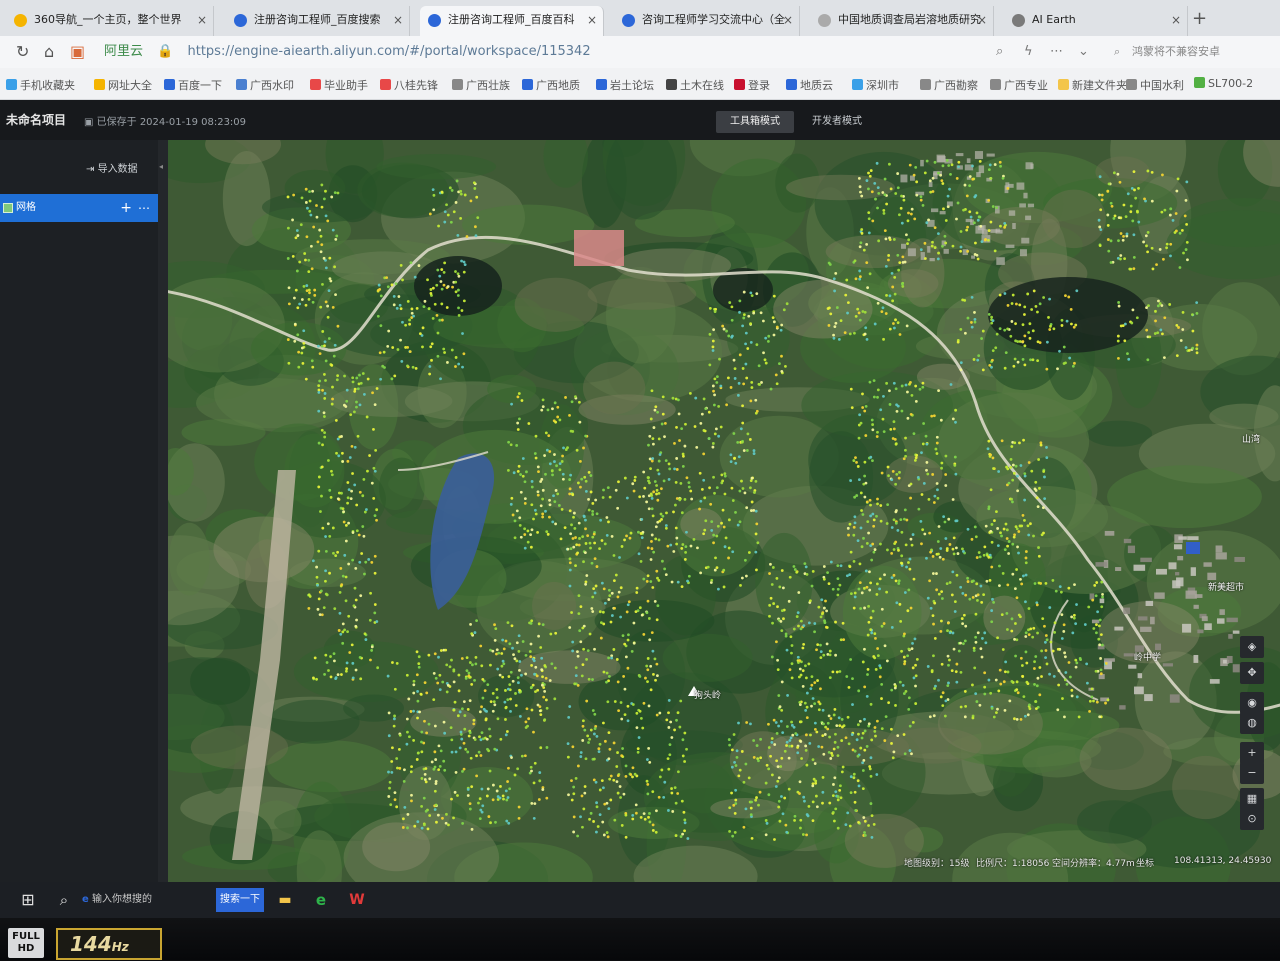 This screenshot has width=1280, height=961. Describe the element at coordinates (999, 51) in the screenshot. I see `zoom-icon: ⌕` at that location.